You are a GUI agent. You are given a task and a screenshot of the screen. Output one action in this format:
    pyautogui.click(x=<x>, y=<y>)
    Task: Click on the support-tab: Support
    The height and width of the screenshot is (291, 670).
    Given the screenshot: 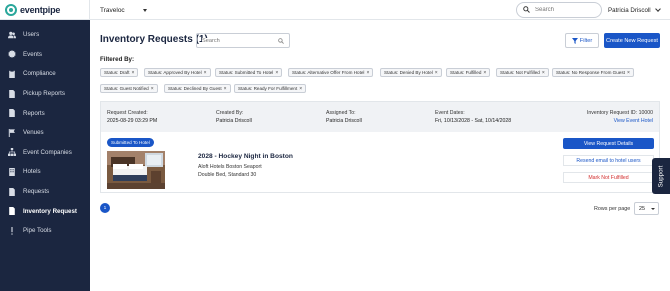 What is the action you would take?
    pyautogui.click(x=661, y=176)
    